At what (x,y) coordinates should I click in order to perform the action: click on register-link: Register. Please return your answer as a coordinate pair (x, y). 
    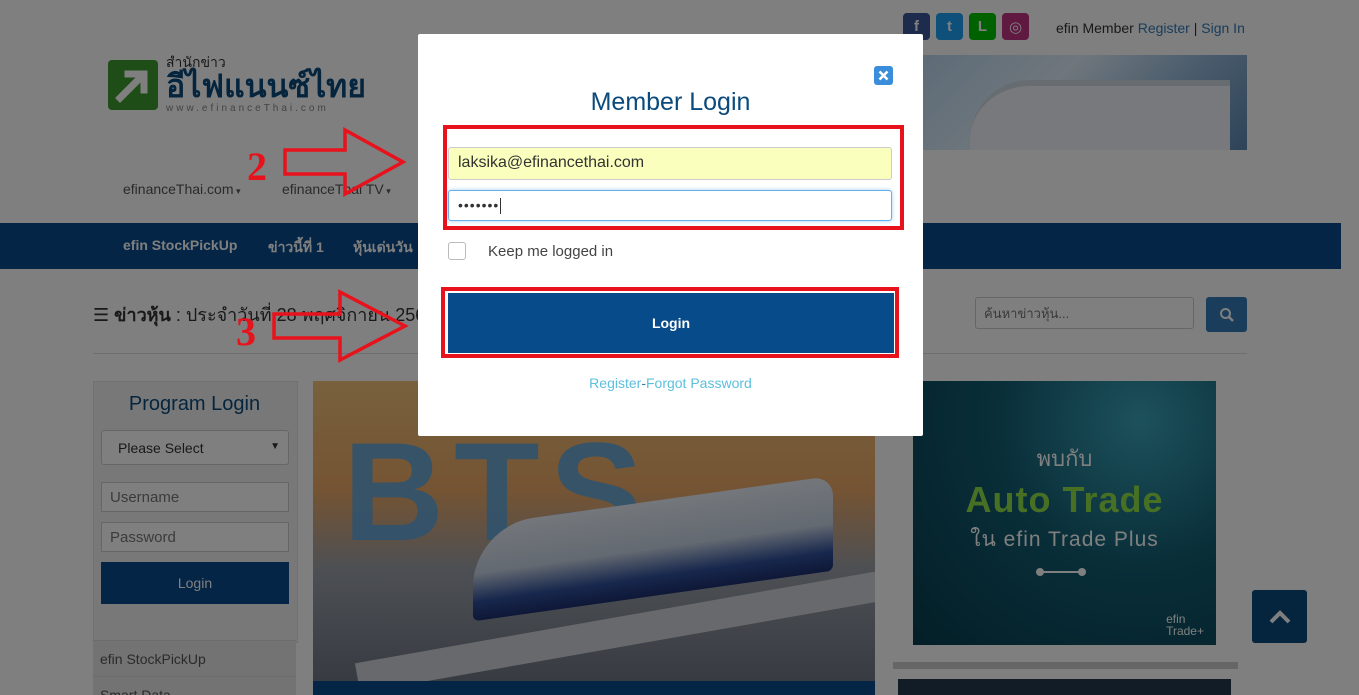
    Looking at the image, I should click on (615, 383).